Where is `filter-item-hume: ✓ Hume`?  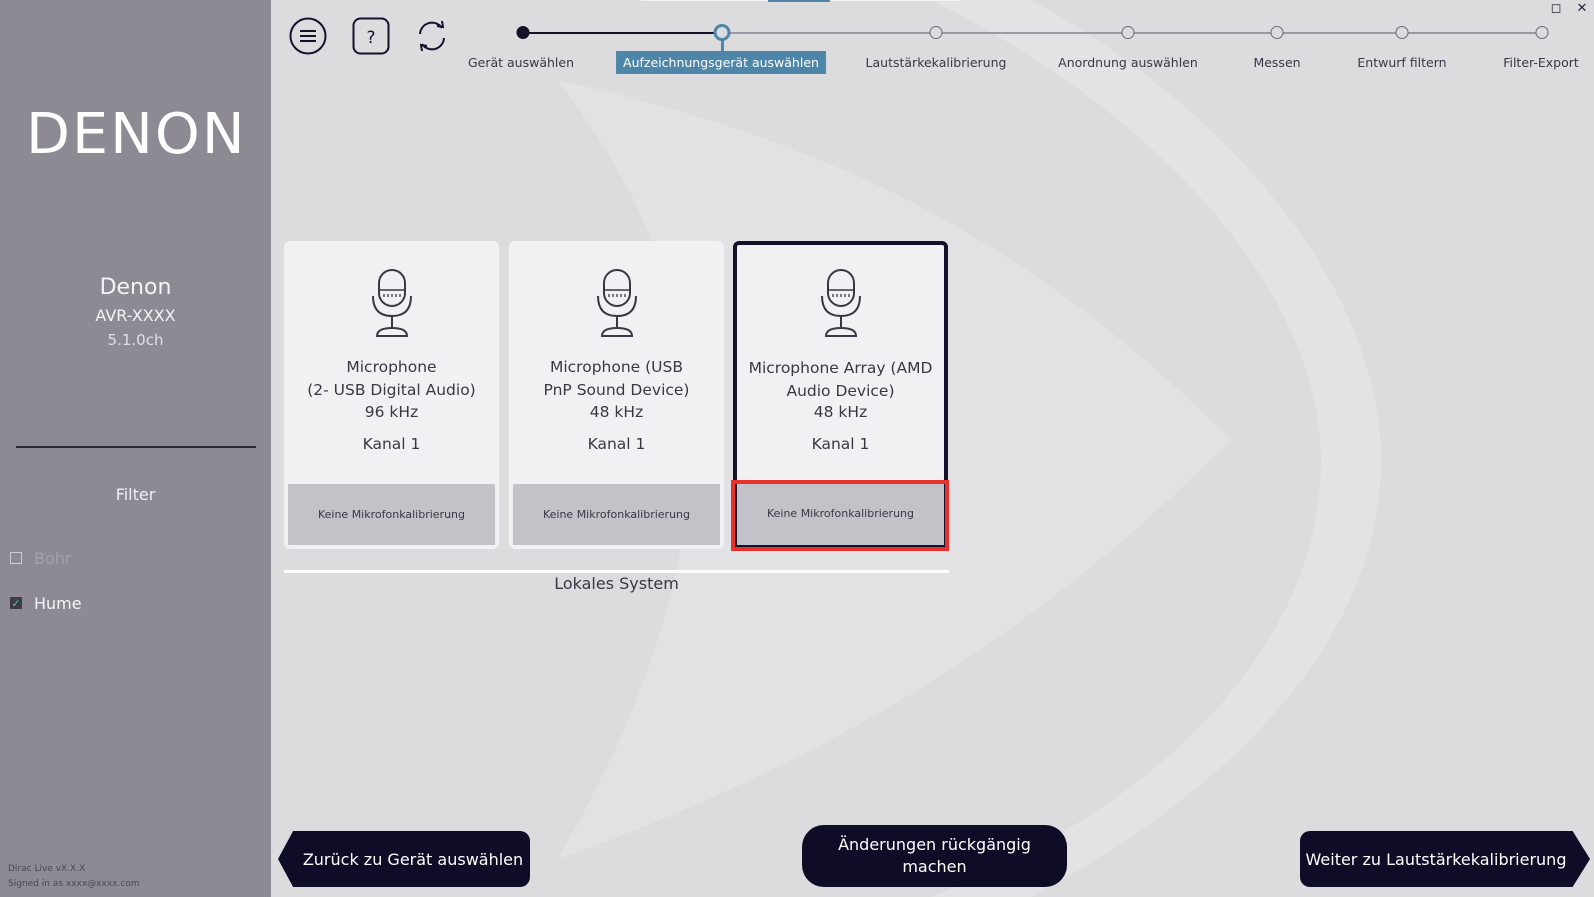
filter-item-hume: ✓ Hume is located at coordinates (46, 603).